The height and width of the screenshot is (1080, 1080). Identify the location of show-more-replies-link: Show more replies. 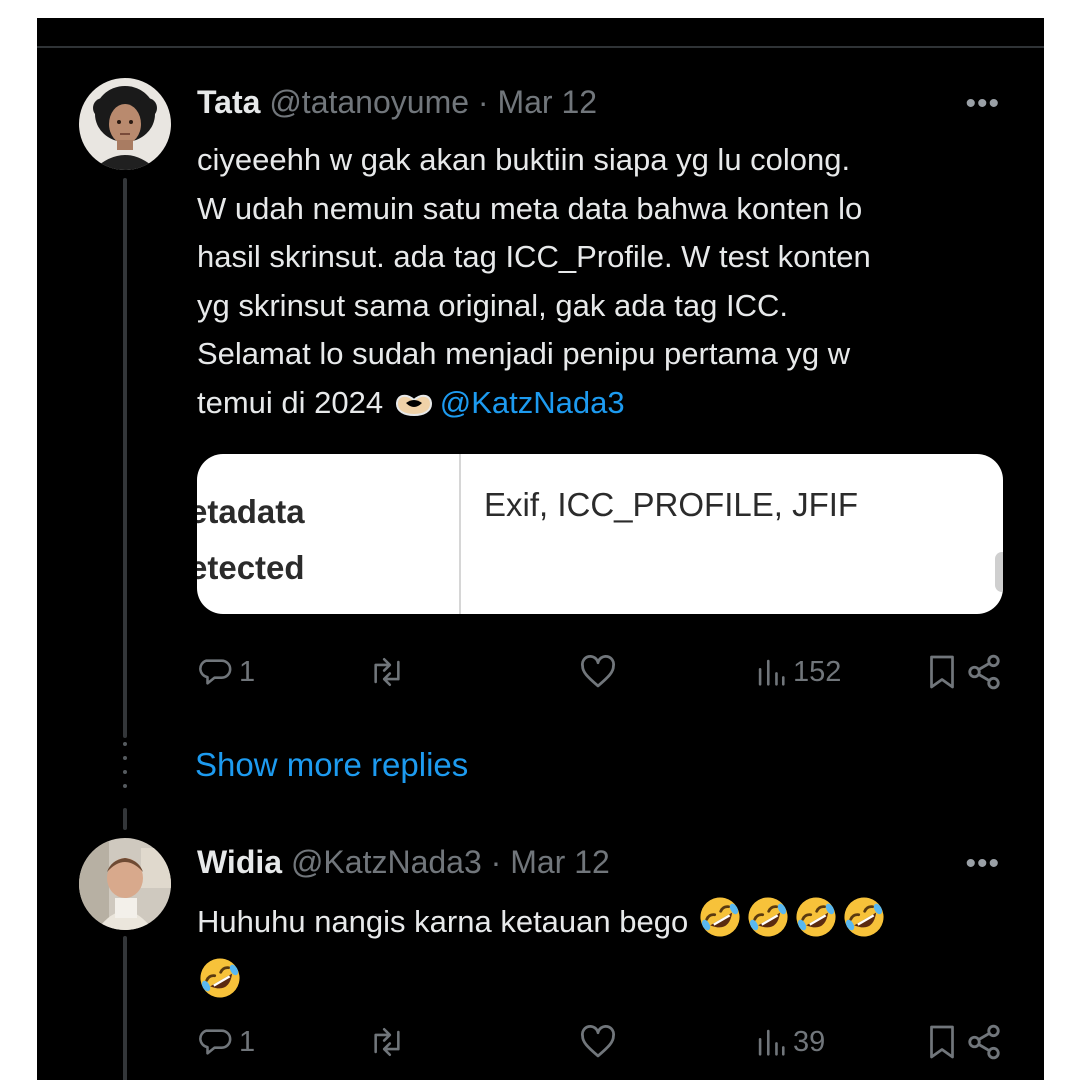
(331, 765).